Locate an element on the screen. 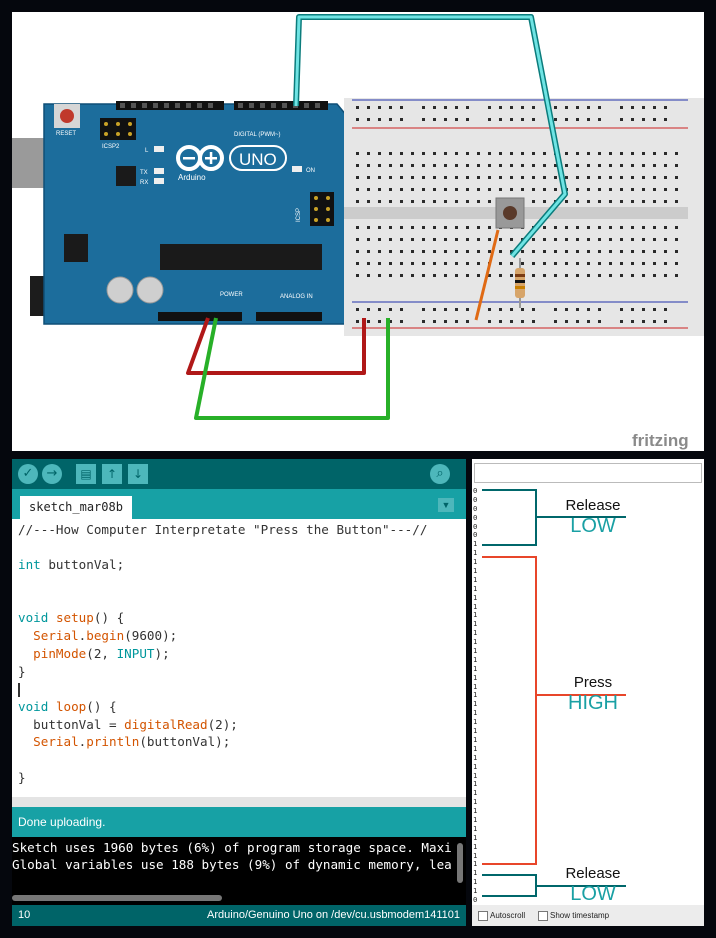  serial-monitor-icon: ⌕ is located at coordinates (440, 474).